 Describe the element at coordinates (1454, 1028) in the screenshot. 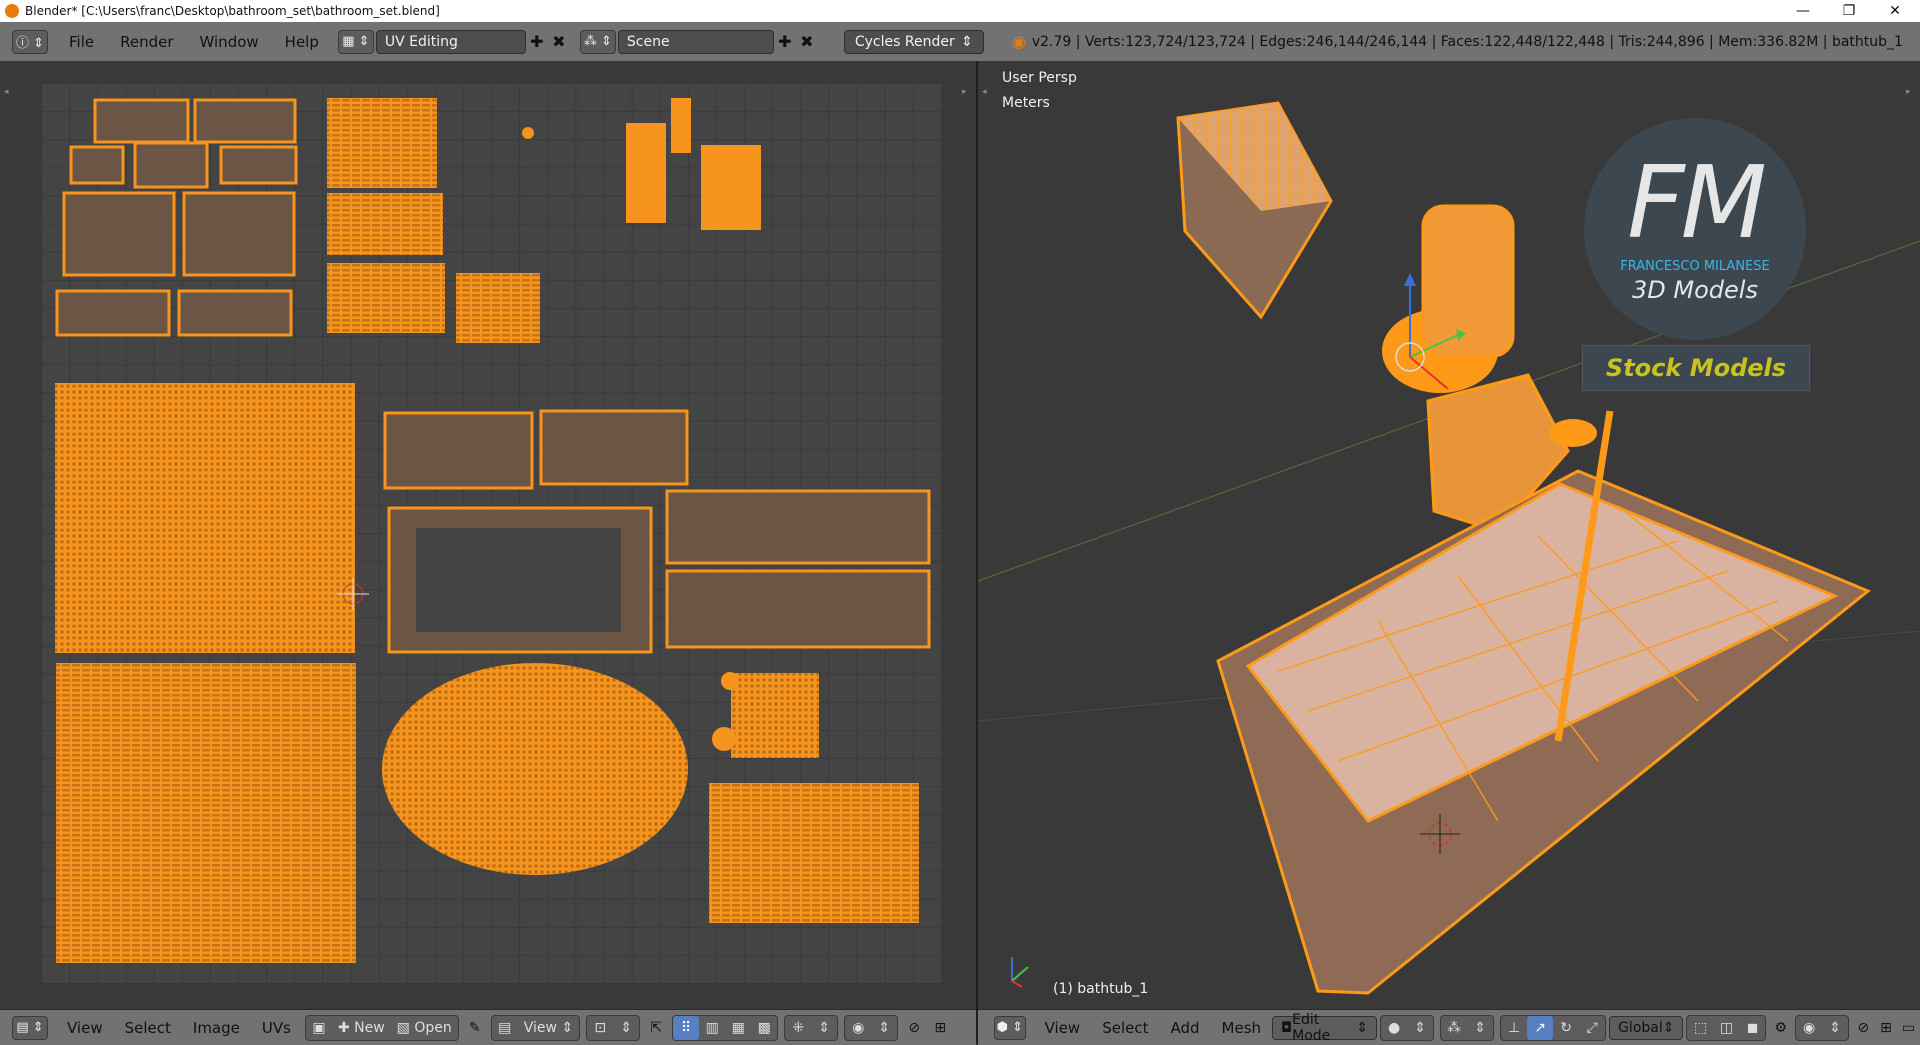

I see `vp-pivot-icon: ⁂` at that location.